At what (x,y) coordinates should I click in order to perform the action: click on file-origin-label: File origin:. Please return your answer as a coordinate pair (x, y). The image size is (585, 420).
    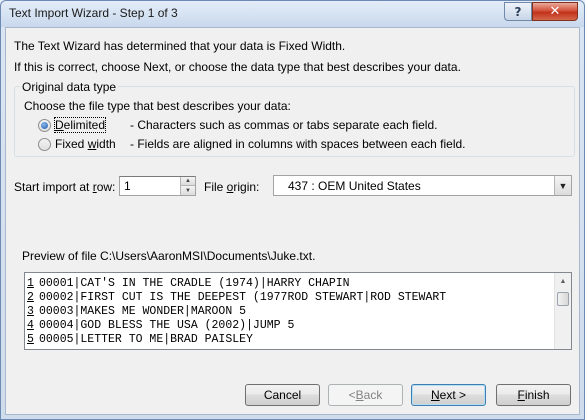
    Looking at the image, I should click on (232, 187).